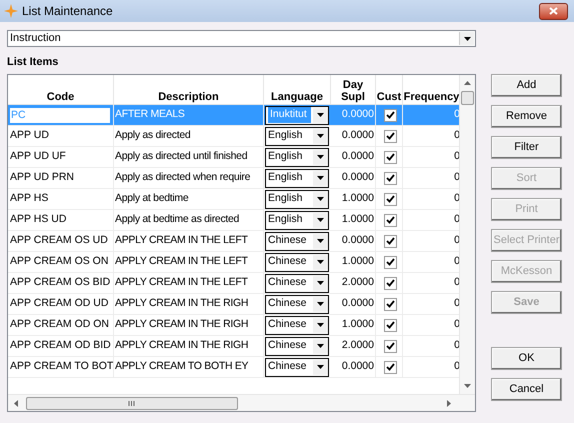 This screenshot has height=423, width=574. Describe the element at coordinates (526, 116) in the screenshot. I see `dialog-button: Remove` at that location.